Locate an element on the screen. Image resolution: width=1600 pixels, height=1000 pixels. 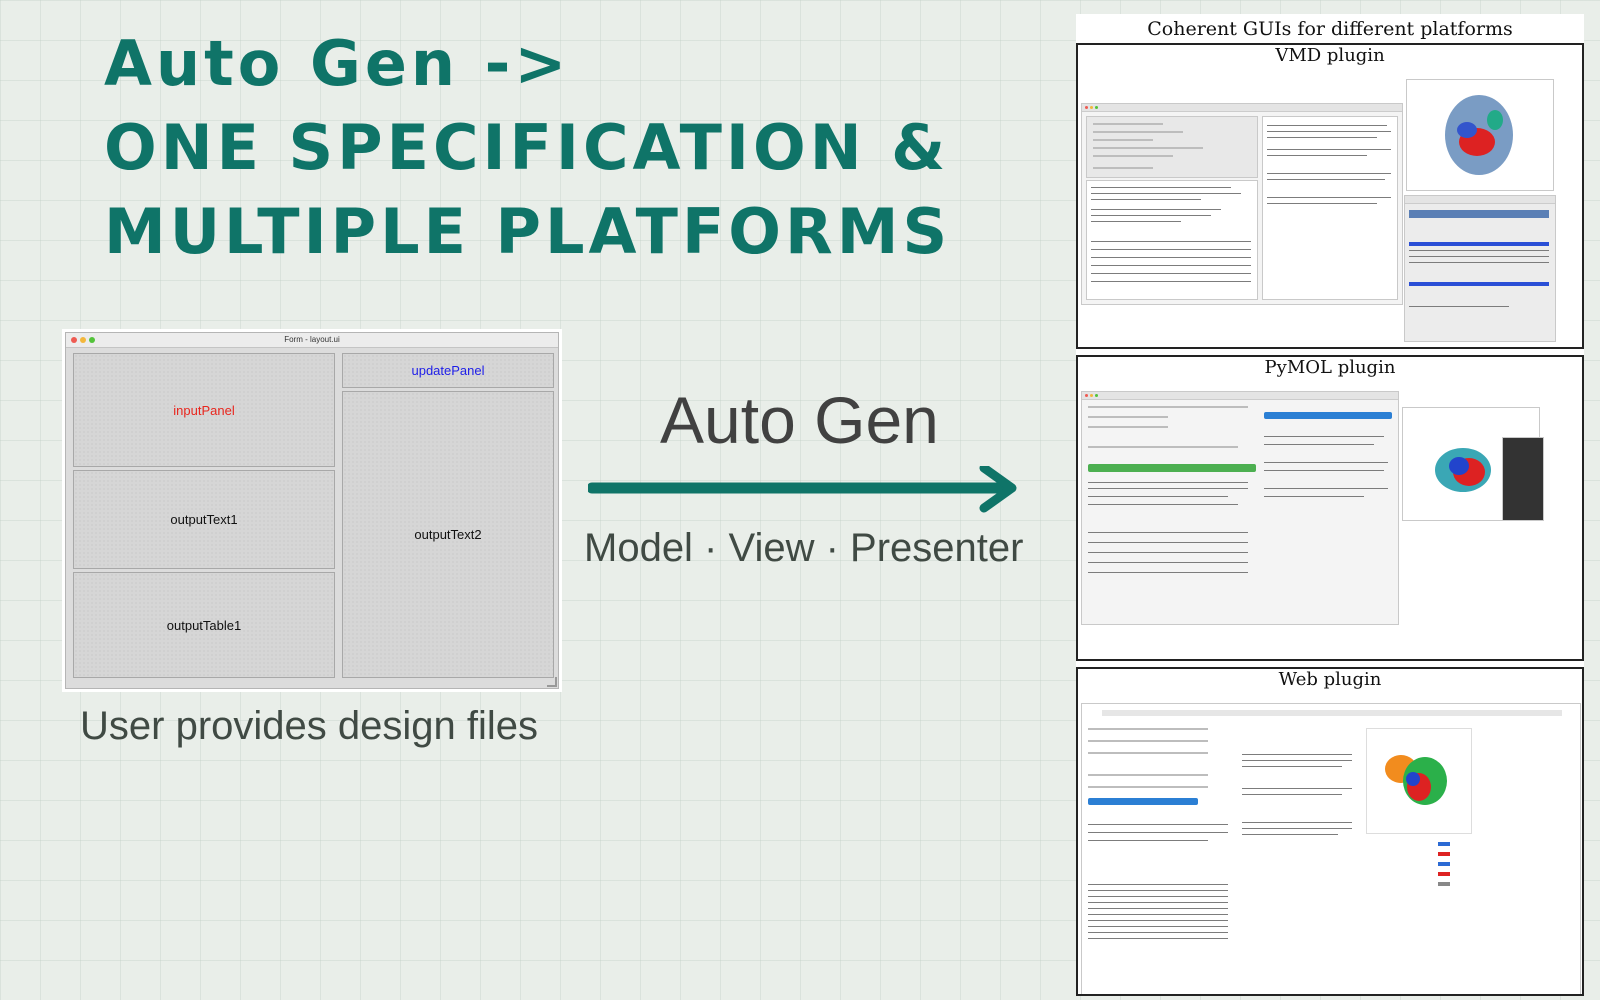
designer-titlebar: Form - layout.ui is located at coordinates (312, 340).